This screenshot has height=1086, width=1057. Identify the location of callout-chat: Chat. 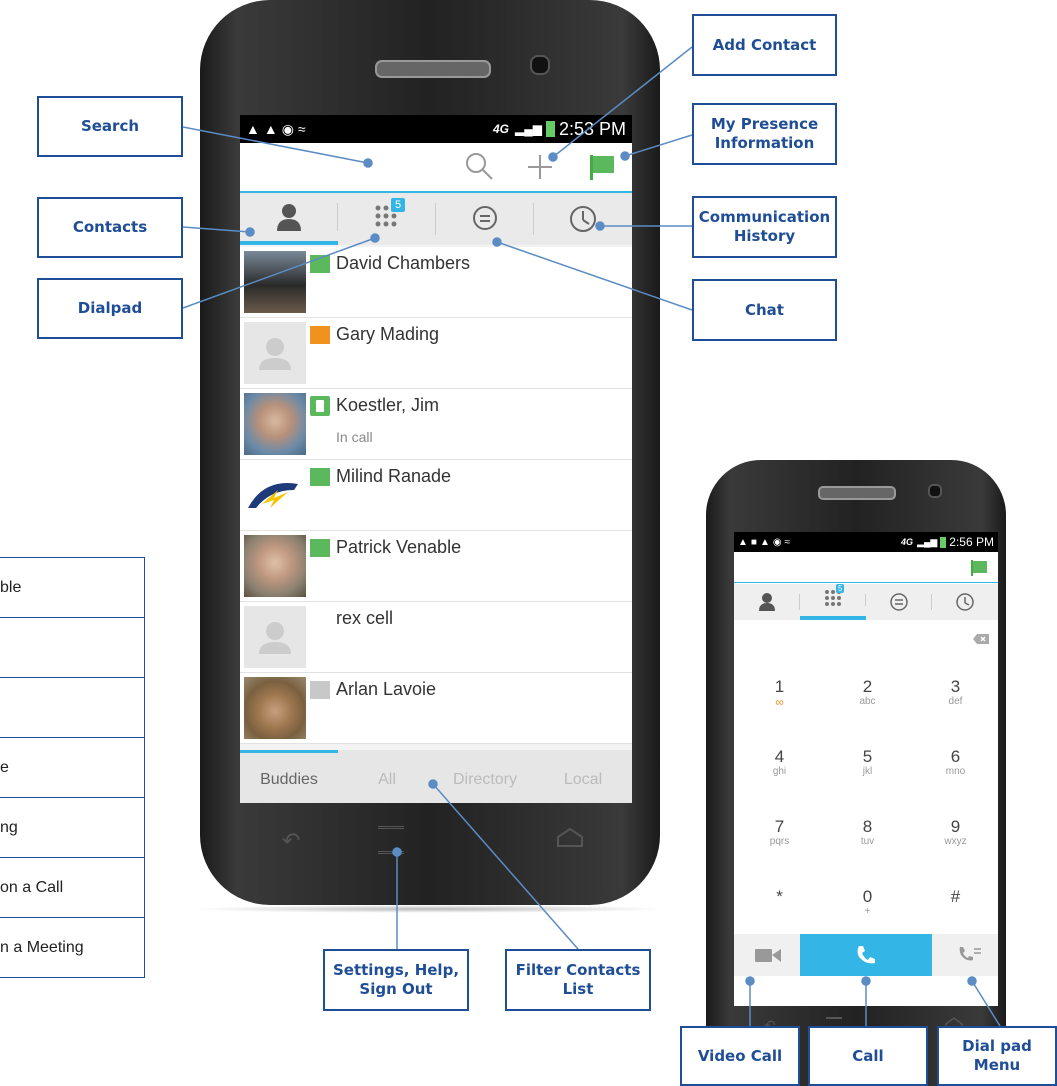
(764, 310).